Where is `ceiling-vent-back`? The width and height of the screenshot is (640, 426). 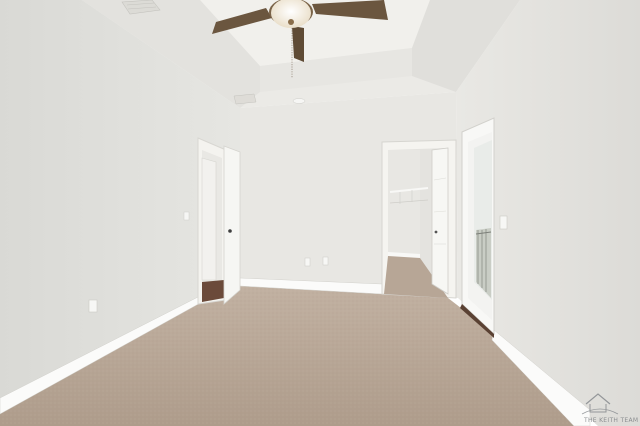
ceiling-vent-back is located at coordinates (245, 99).